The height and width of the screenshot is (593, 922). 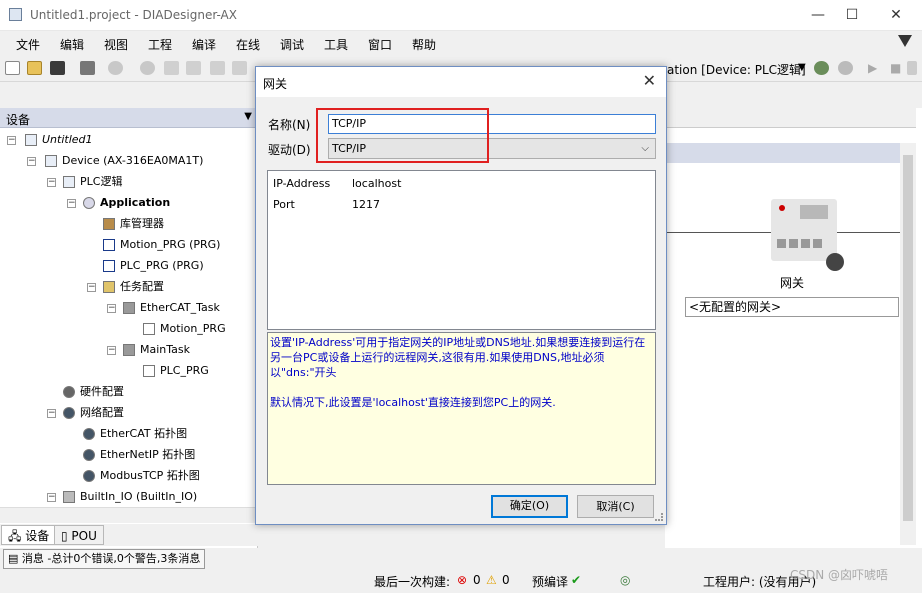 What do you see at coordinates (792, 307) in the screenshot?
I see `gateway-select: <无配置的网关>` at bounding box center [792, 307].